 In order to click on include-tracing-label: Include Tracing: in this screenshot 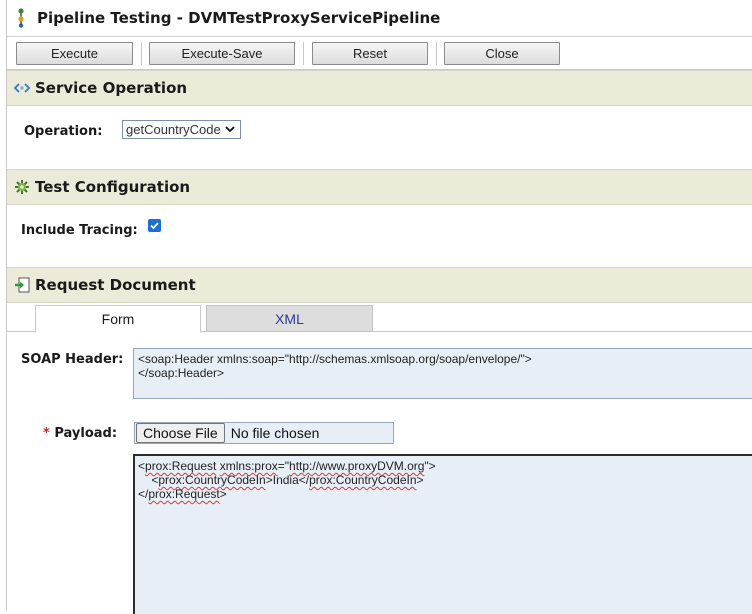, I will do `click(79, 230)`.